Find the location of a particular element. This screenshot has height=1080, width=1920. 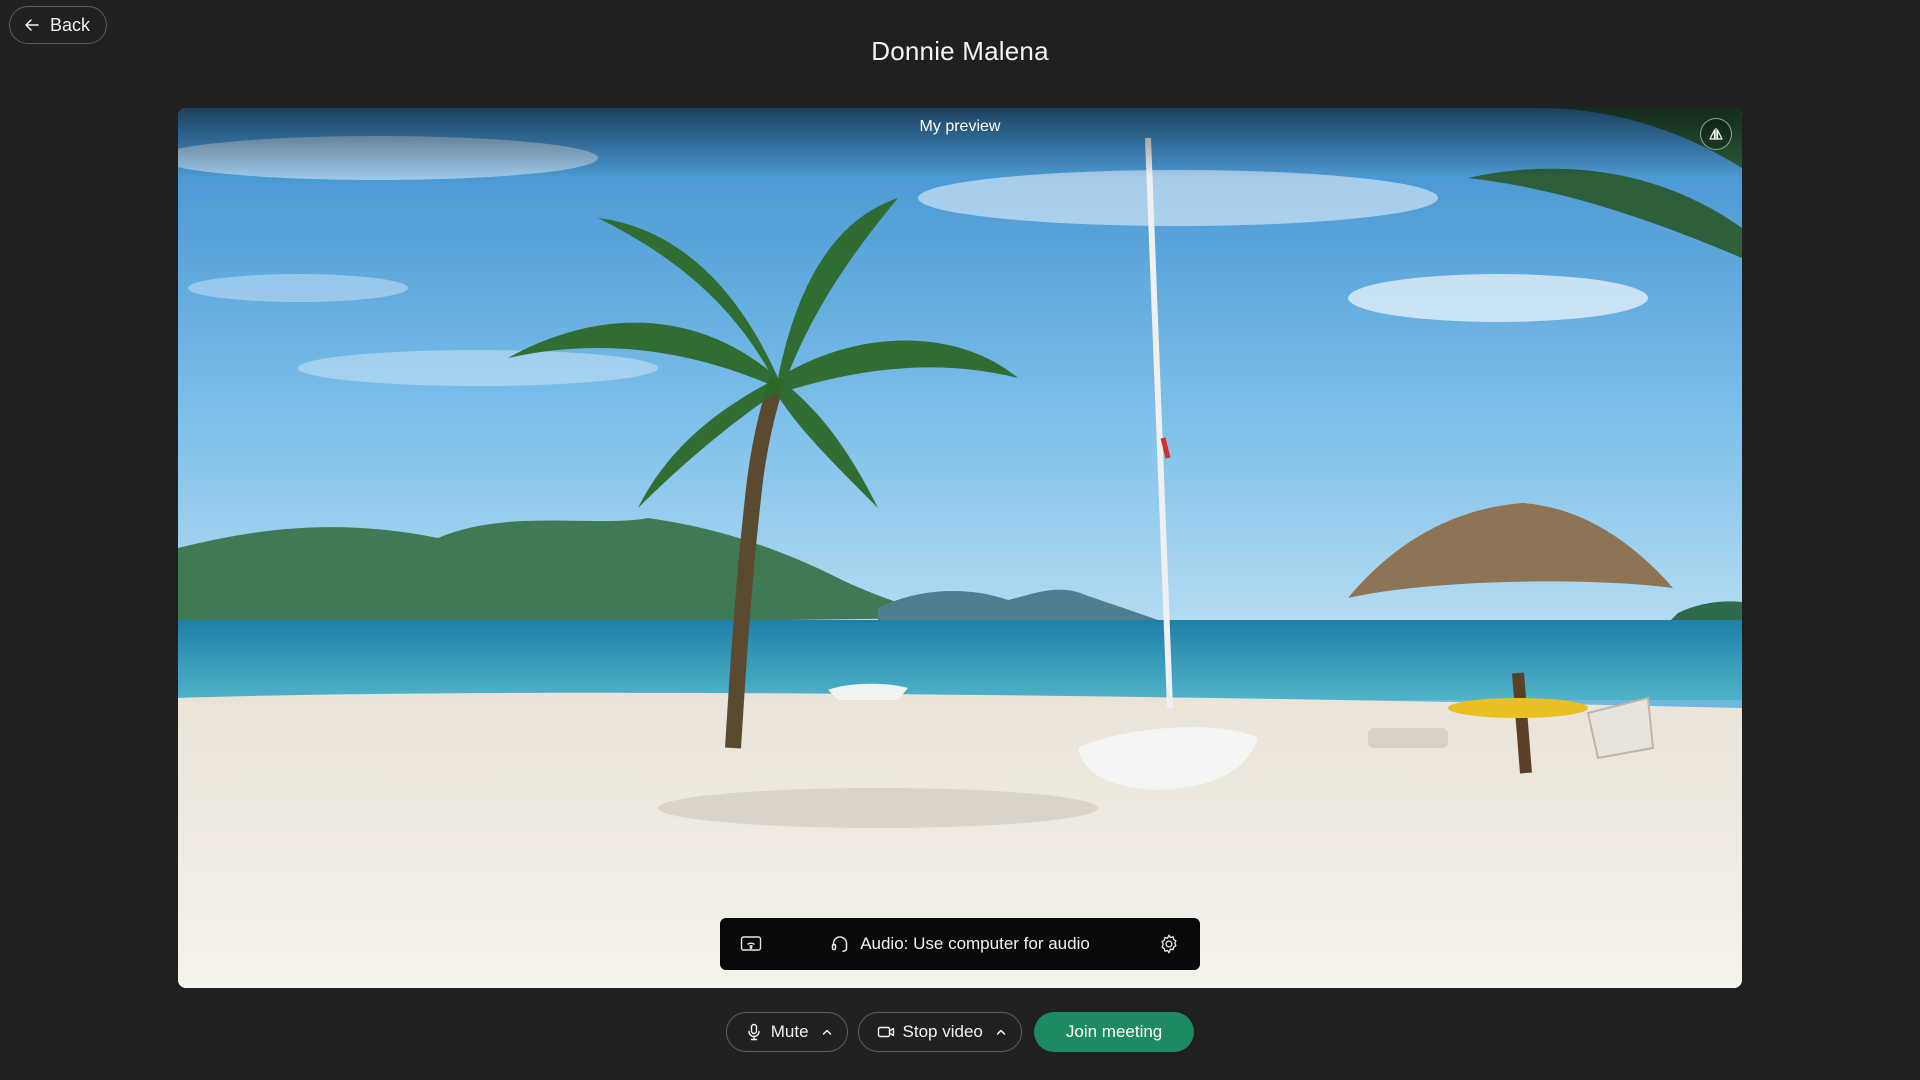

preview-label: My preview is located at coordinates (960, 126).